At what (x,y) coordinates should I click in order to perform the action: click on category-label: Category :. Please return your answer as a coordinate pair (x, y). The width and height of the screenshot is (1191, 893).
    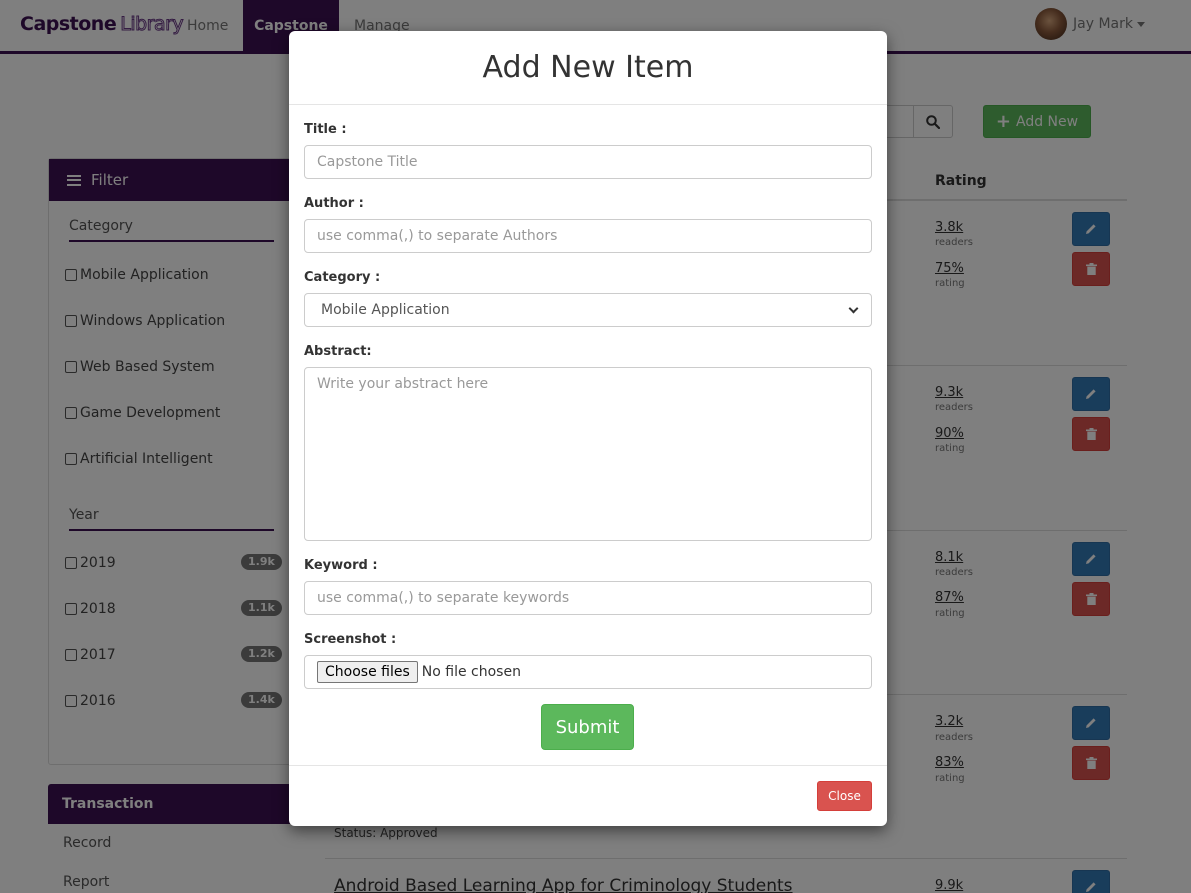
    Looking at the image, I should click on (342, 277).